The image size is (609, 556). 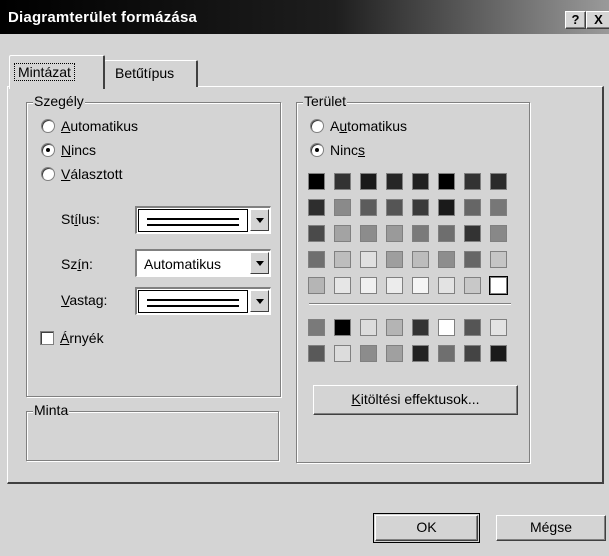 I want to click on cancel-button: Mégse, so click(x=551, y=528).